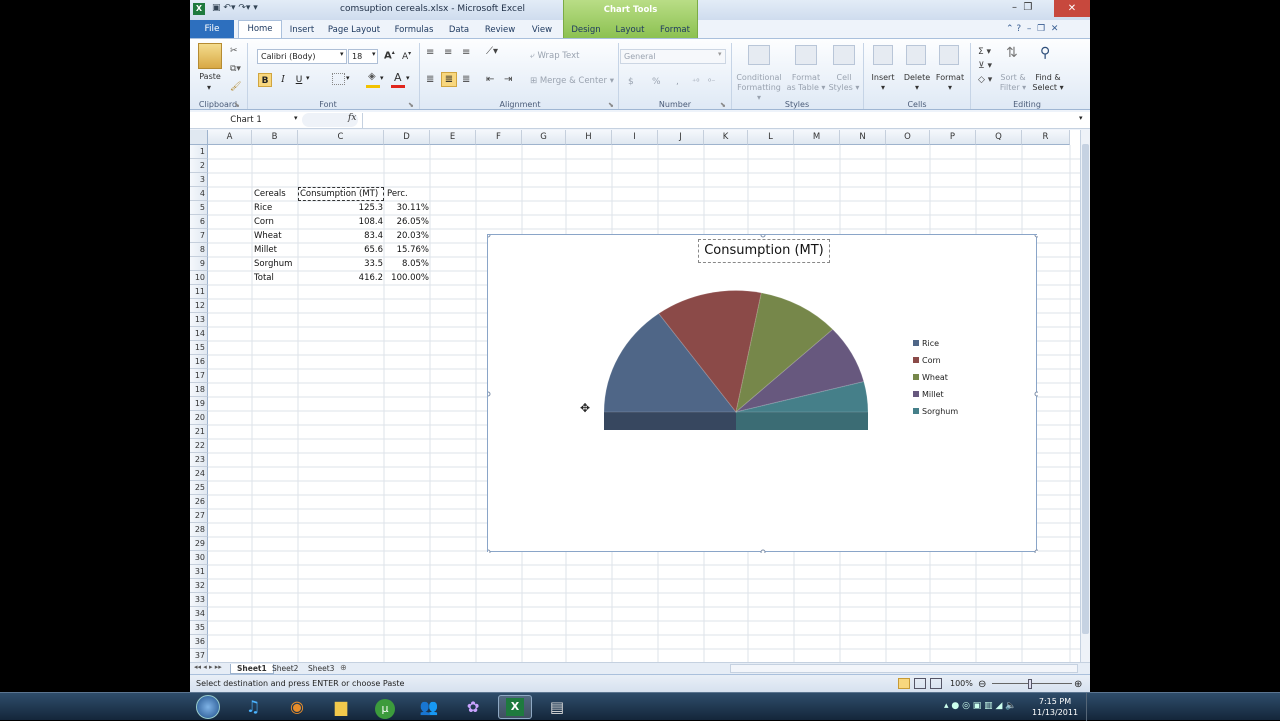 Image resolution: width=1280 pixels, height=721 pixels. What do you see at coordinates (340, 250) in the screenshot?
I see `cell-consumption: 65.6` at bounding box center [340, 250].